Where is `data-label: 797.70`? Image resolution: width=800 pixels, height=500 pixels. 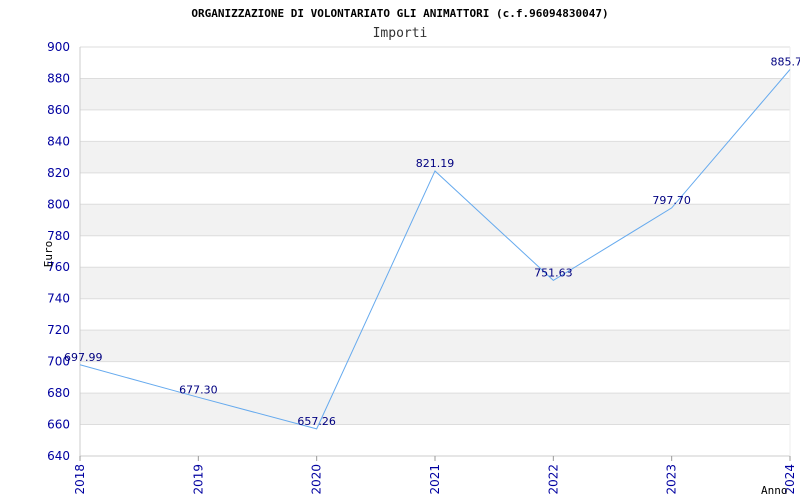 data-label: 797.70 is located at coordinates (671, 200).